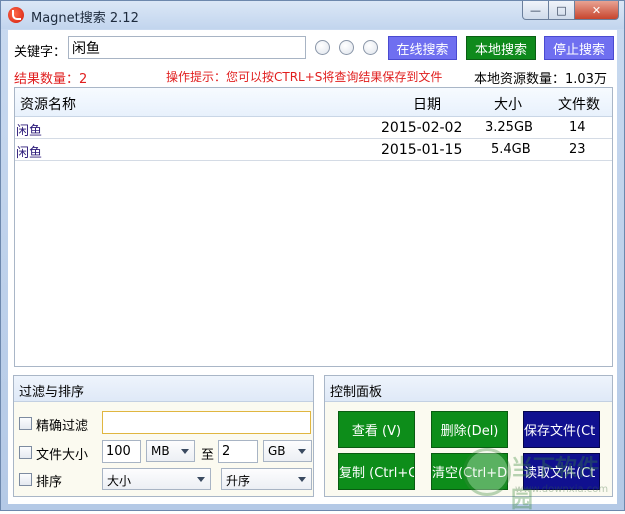 Image resolution: width=625 pixels, height=514 pixels. What do you see at coordinates (48, 104) in the screenshot?
I see `column-header-name: 资源名称` at bounding box center [48, 104].